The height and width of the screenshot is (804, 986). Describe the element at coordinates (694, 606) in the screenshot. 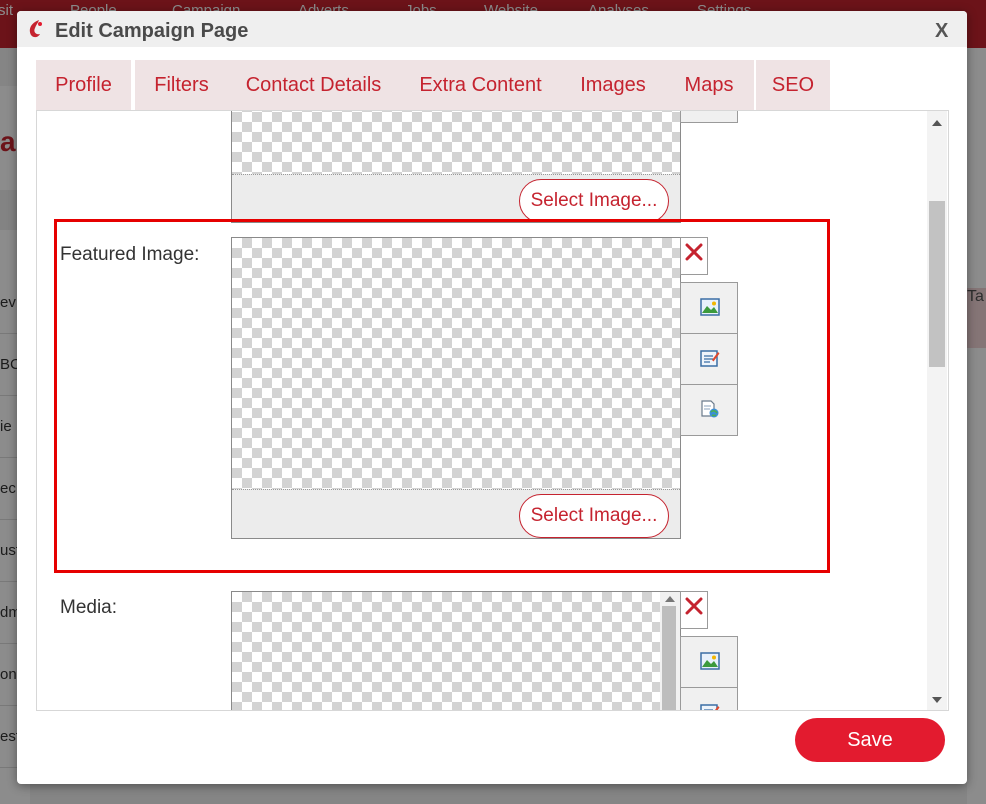

I see `delete-icon` at that location.